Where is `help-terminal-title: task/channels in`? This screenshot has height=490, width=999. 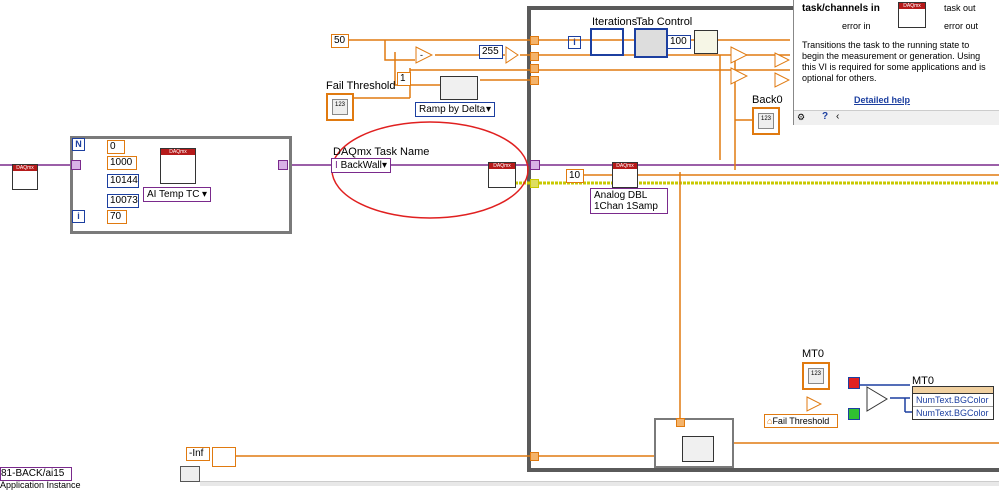
help-terminal-title: task/channels in is located at coordinates (841, 8).